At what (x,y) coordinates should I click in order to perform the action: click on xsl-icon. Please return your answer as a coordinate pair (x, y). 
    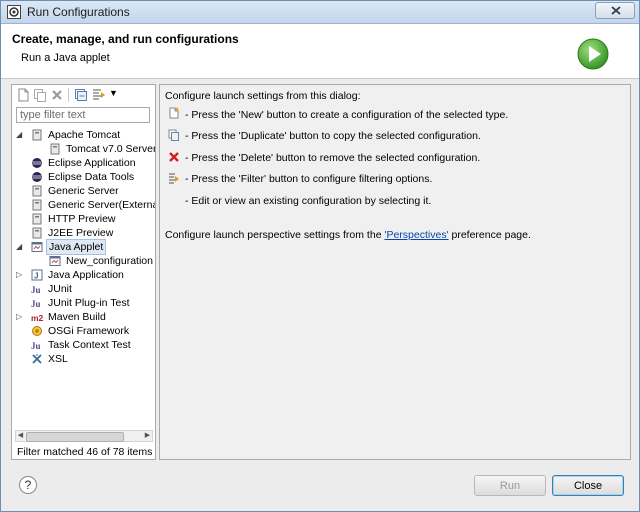
    Looking at the image, I should click on (37, 359).